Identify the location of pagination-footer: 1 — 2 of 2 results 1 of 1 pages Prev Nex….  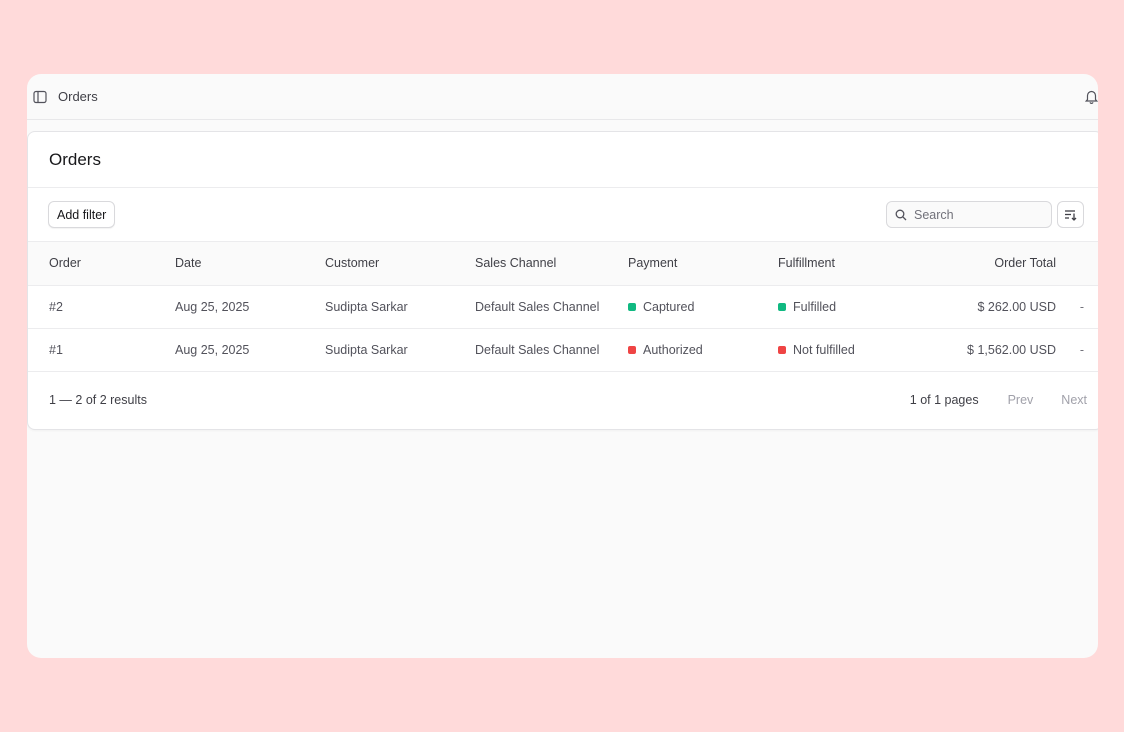
(563, 400).